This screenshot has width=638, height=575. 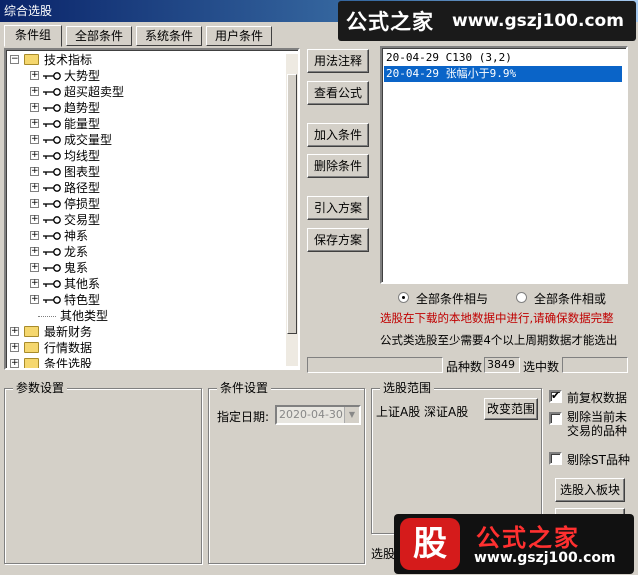 What do you see at coordinates (555, 396) in the screenshot?
I see `forward-adjust-checkbox` at bounding box center [555, 396].